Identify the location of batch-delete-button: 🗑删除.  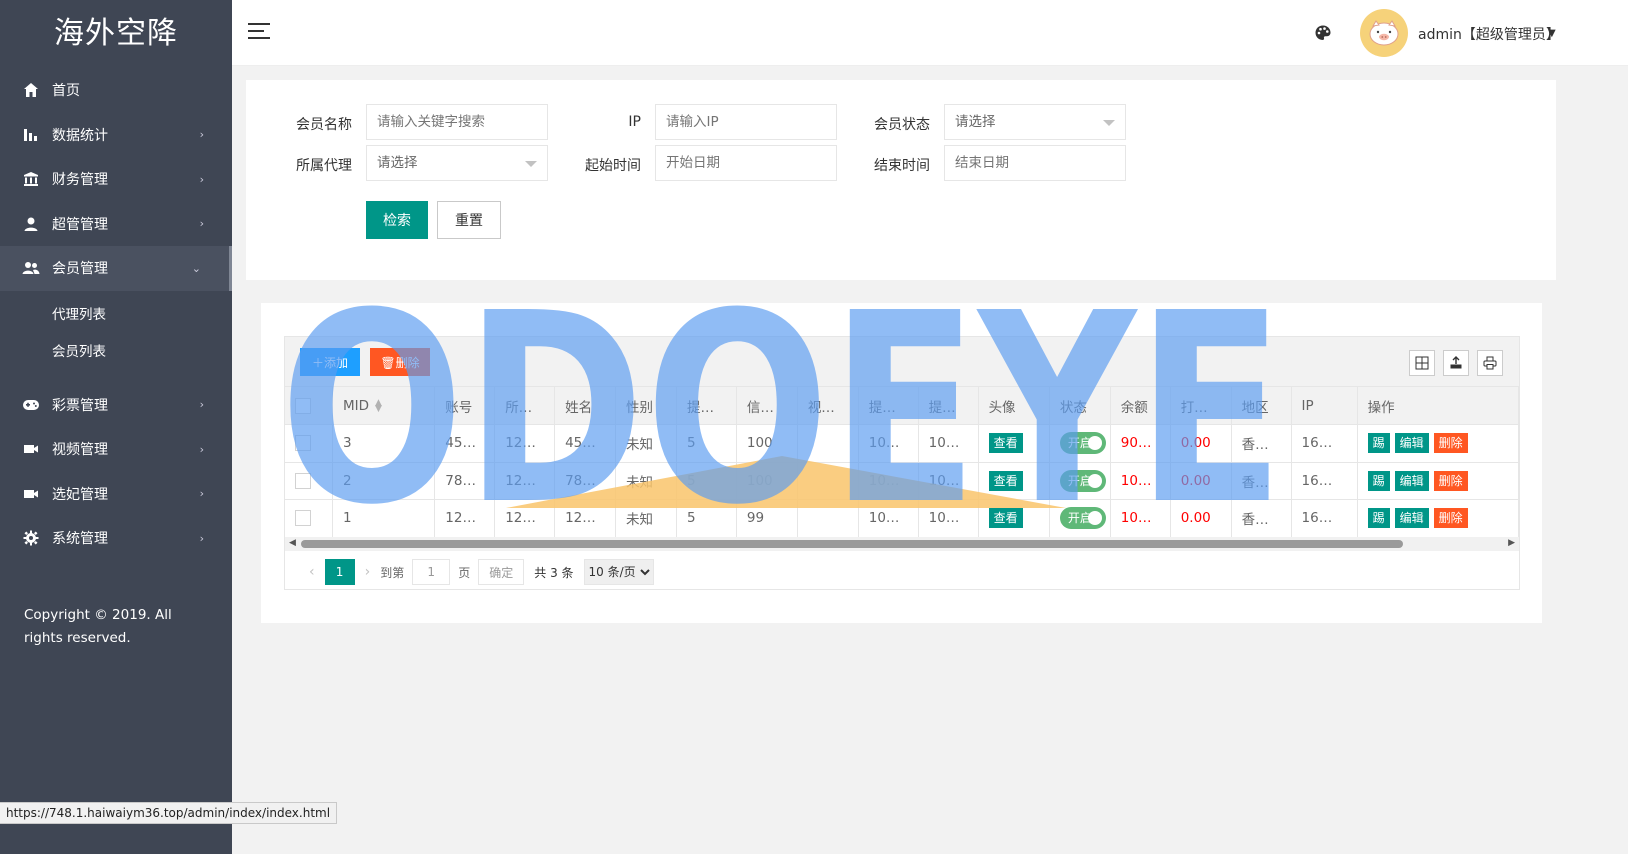
(400, 362).